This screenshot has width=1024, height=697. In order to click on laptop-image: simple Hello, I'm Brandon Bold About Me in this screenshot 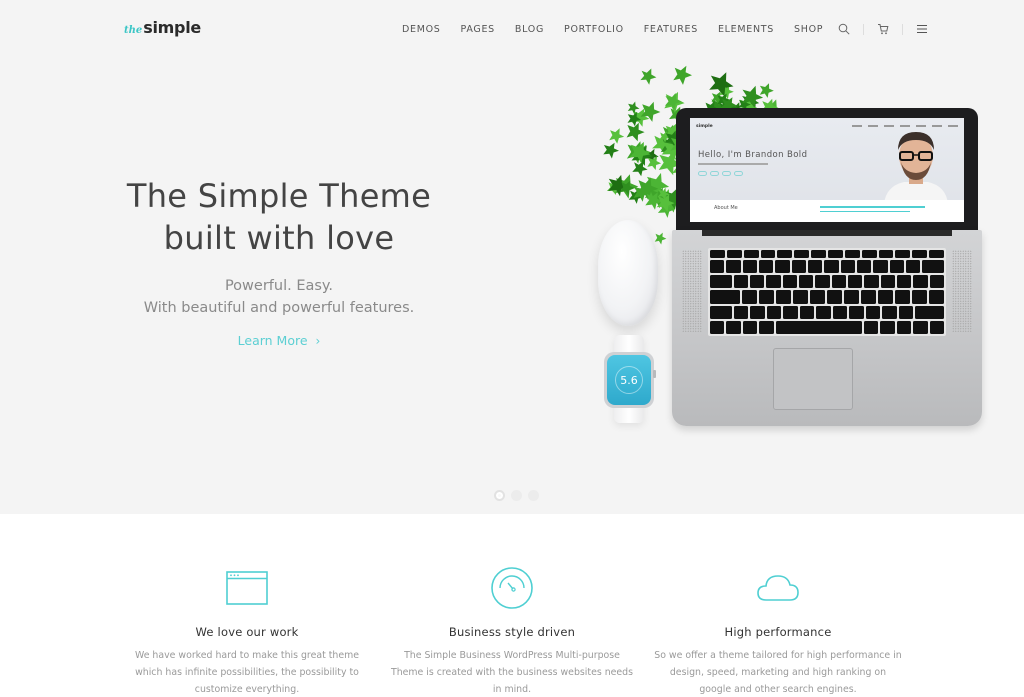, I will do `click(827, 267)`.